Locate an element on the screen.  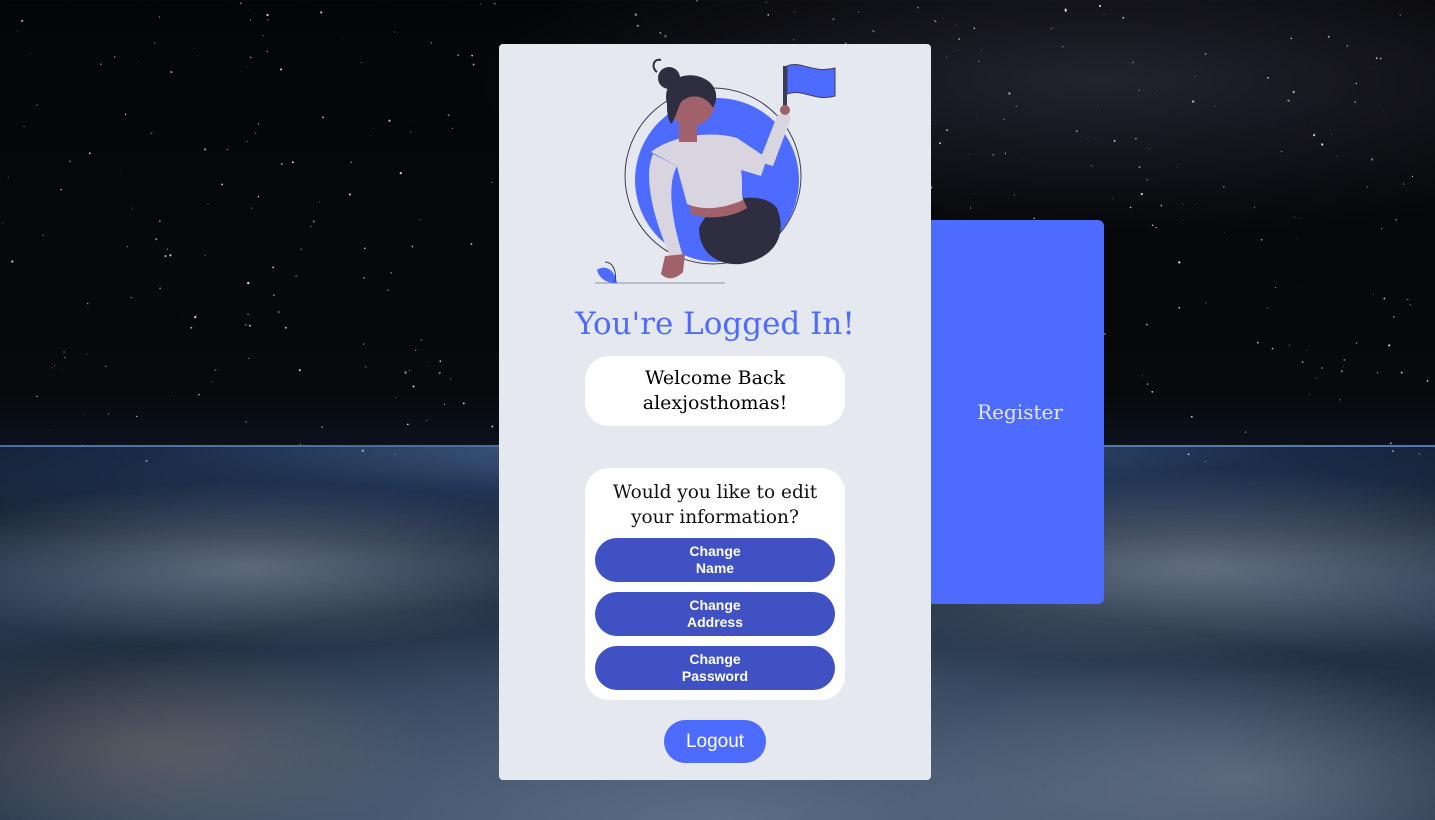
change-address-button: Change Address is located at coordinates (715, 614).